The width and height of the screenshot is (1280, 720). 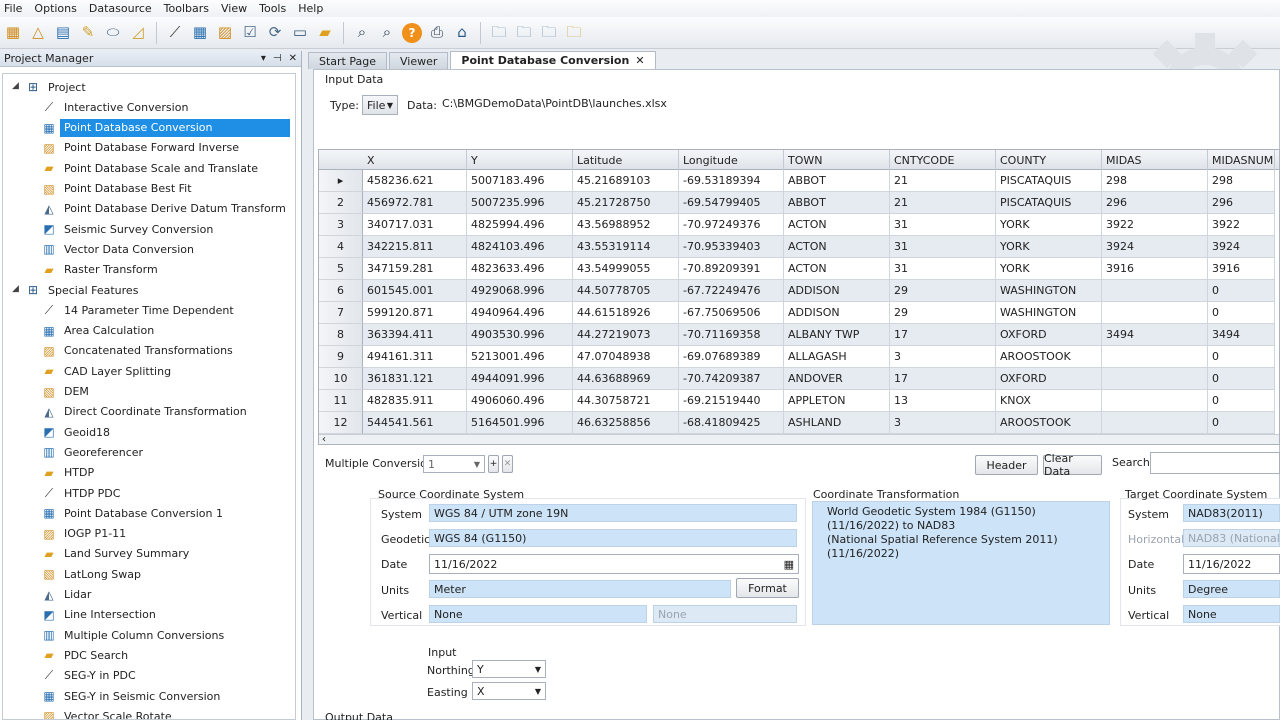 I want to click on table-cell: 31, so click(x=943, y=269).